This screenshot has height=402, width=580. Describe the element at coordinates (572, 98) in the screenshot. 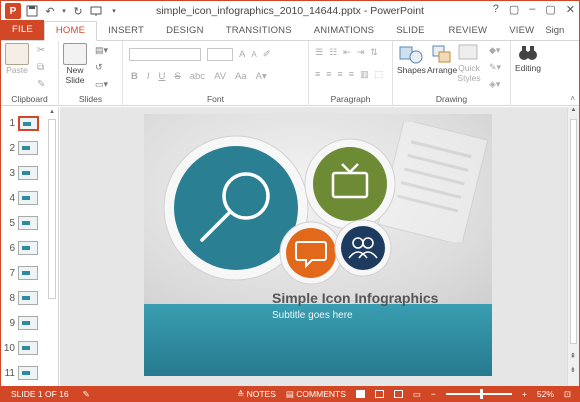

I see `collapse-ribbon-icon: ˄` at that location.